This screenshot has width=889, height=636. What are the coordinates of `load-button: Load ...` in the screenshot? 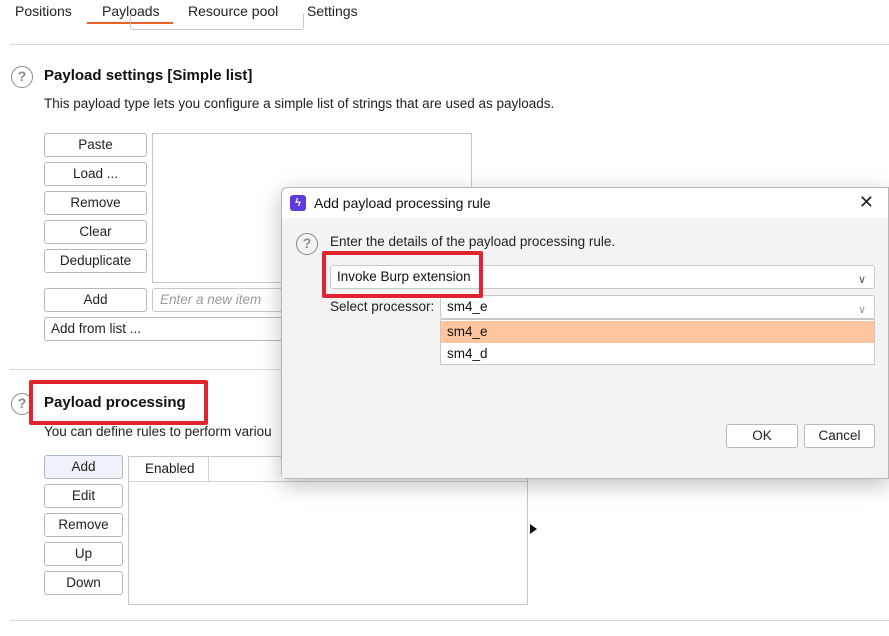 It's located at (95, 174).